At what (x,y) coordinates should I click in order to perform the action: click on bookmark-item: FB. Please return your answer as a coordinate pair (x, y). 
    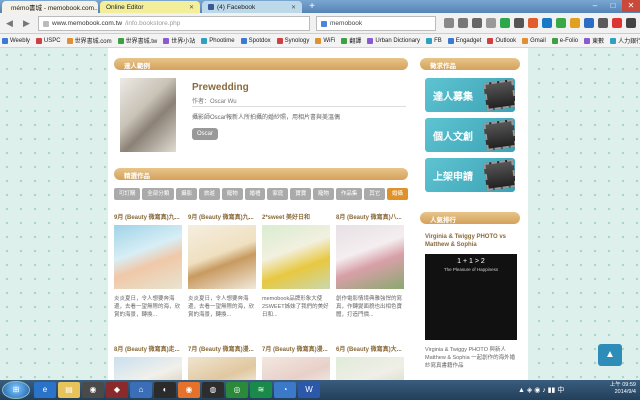
    Looking at the image, I should click on (434, 40).